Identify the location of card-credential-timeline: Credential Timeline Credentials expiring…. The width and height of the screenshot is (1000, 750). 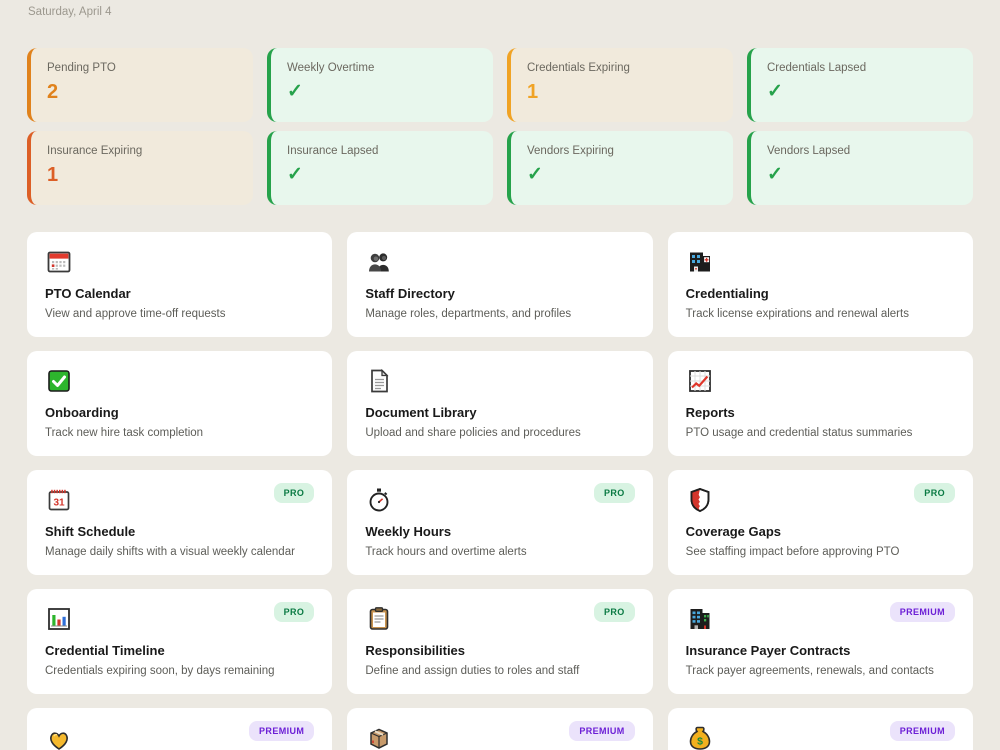
(180, 641).